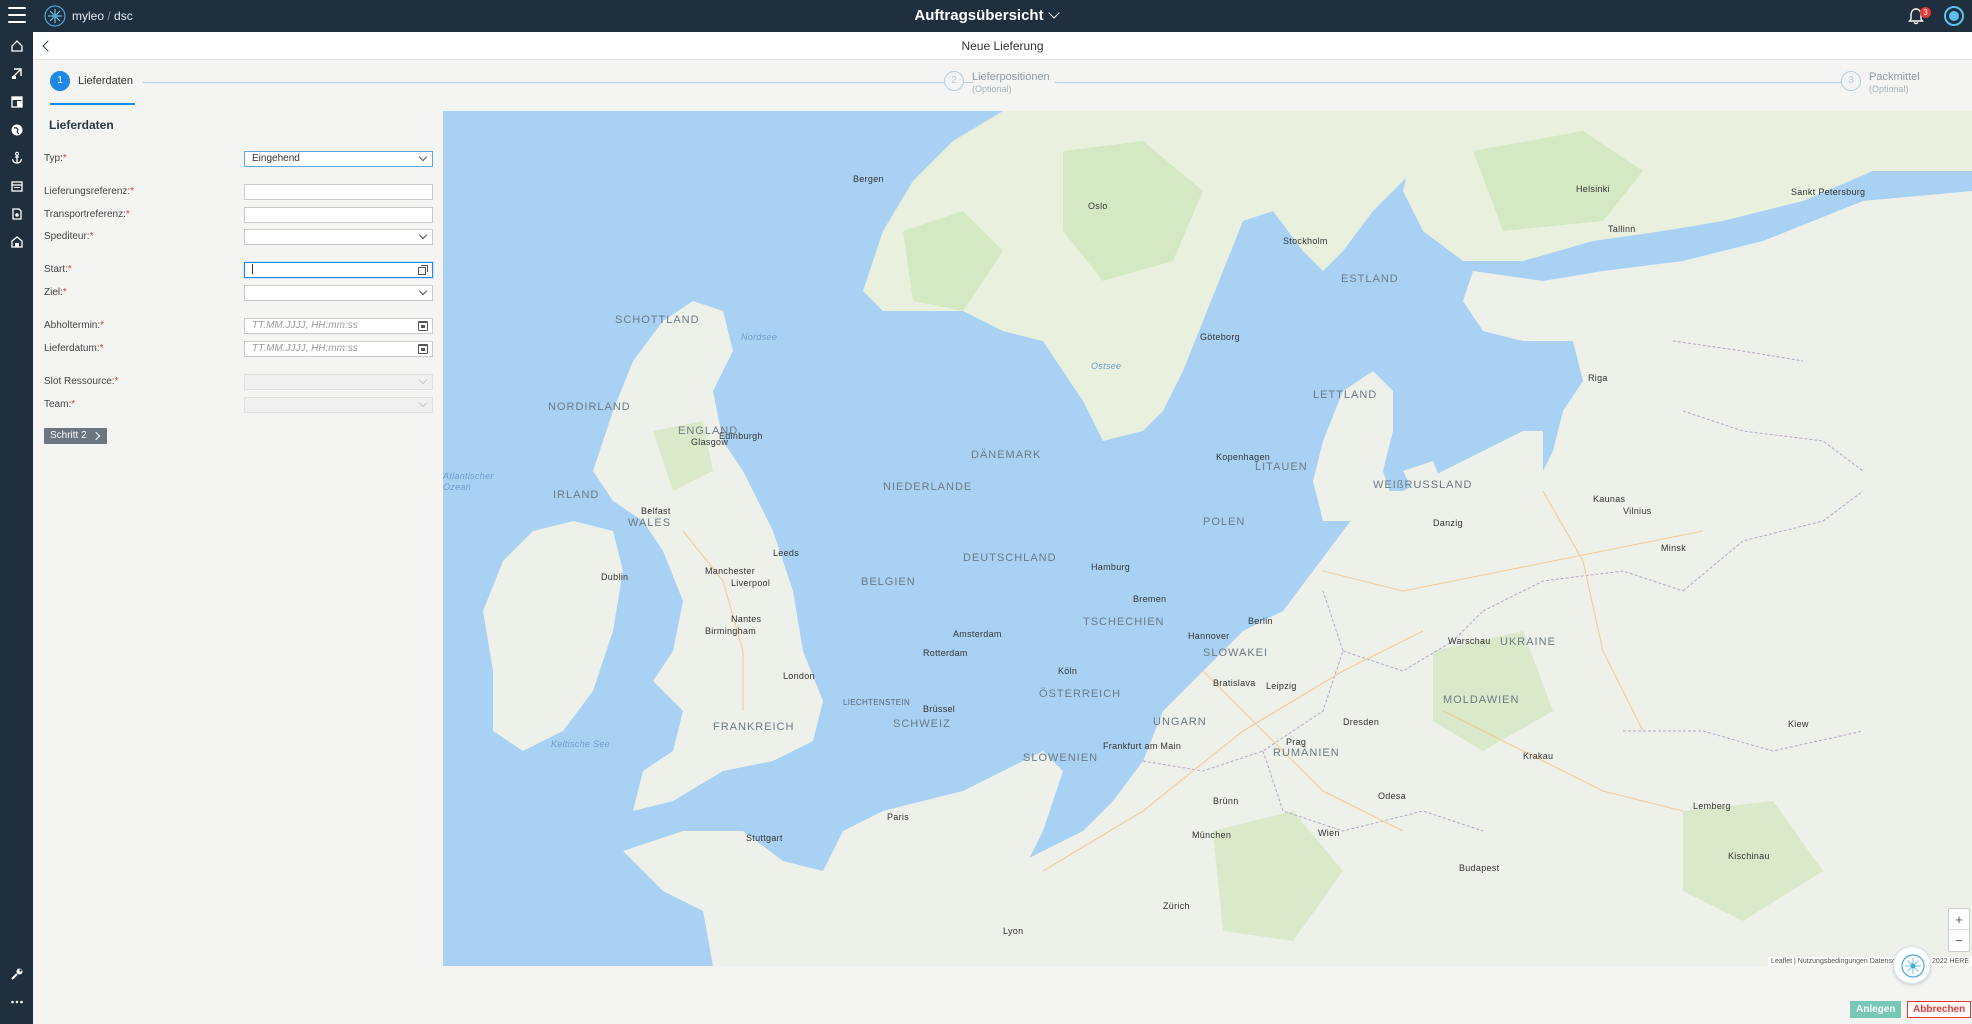 This screenshot has width=1972, height=1024. I want to click on chevron-right-icon, so click(95, 436).